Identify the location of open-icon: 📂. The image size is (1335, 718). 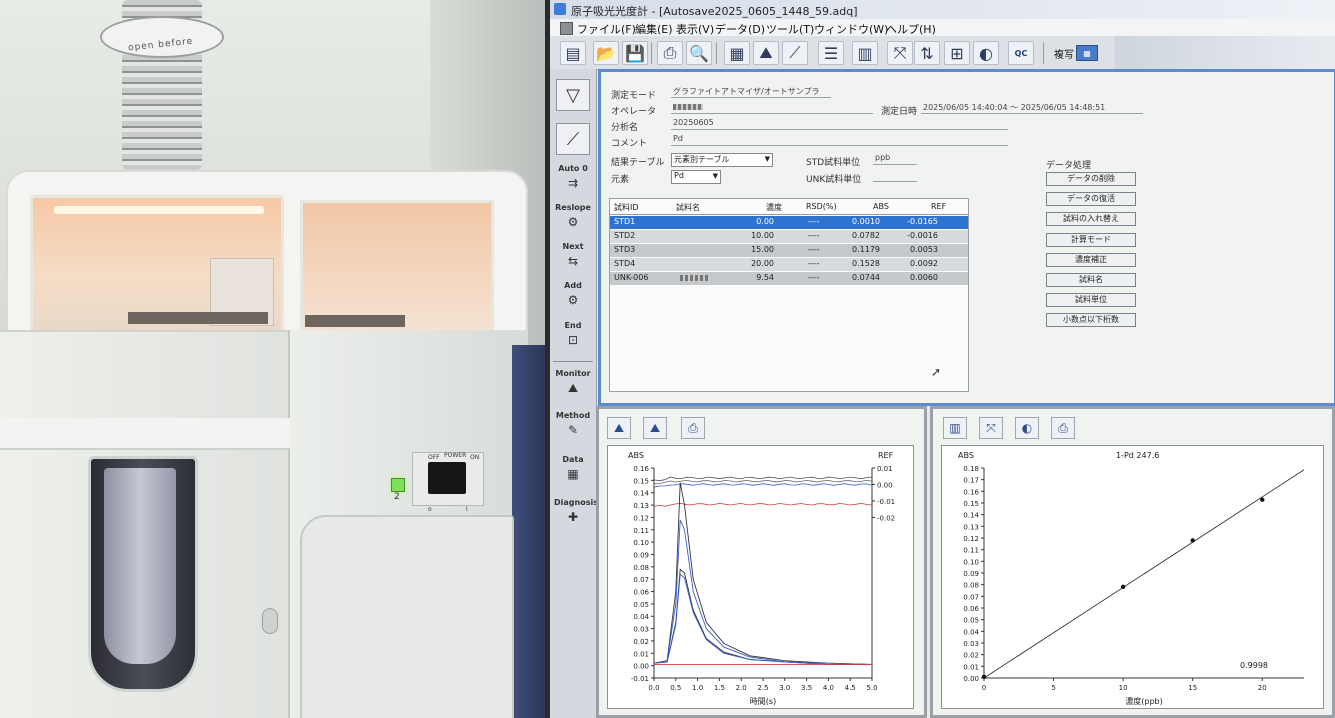
(606, 53).